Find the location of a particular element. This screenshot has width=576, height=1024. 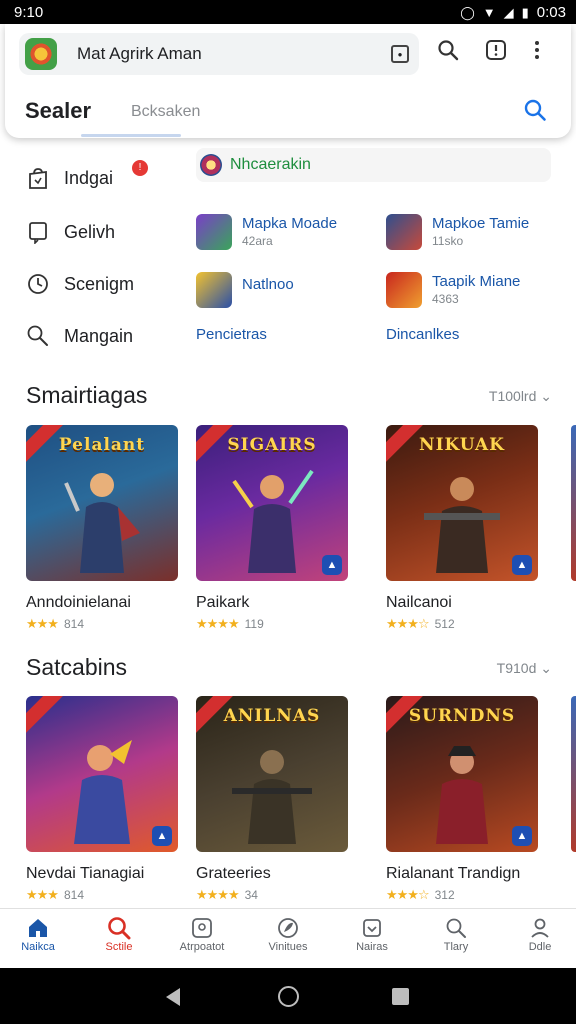

featured-icon is located at coordinates (211, 165).